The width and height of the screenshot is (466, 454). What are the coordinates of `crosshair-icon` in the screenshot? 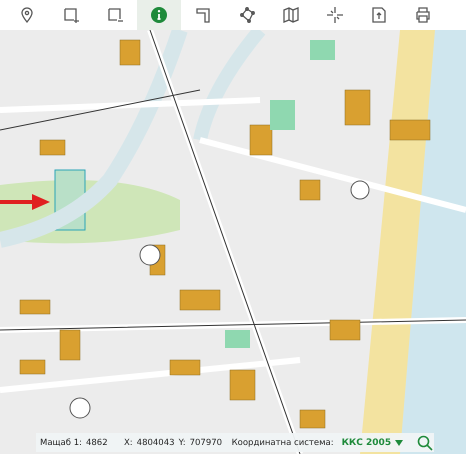 It's located at (335, 15).